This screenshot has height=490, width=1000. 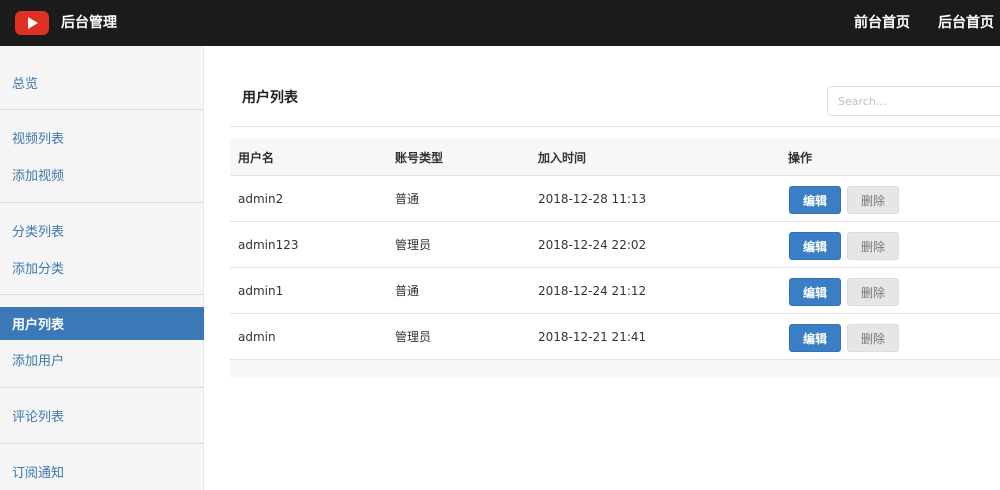 What do you see at coordinates (270, 98) in the screenshot?
I see `page-title: 用户列表` at bounding box center [270, 98].